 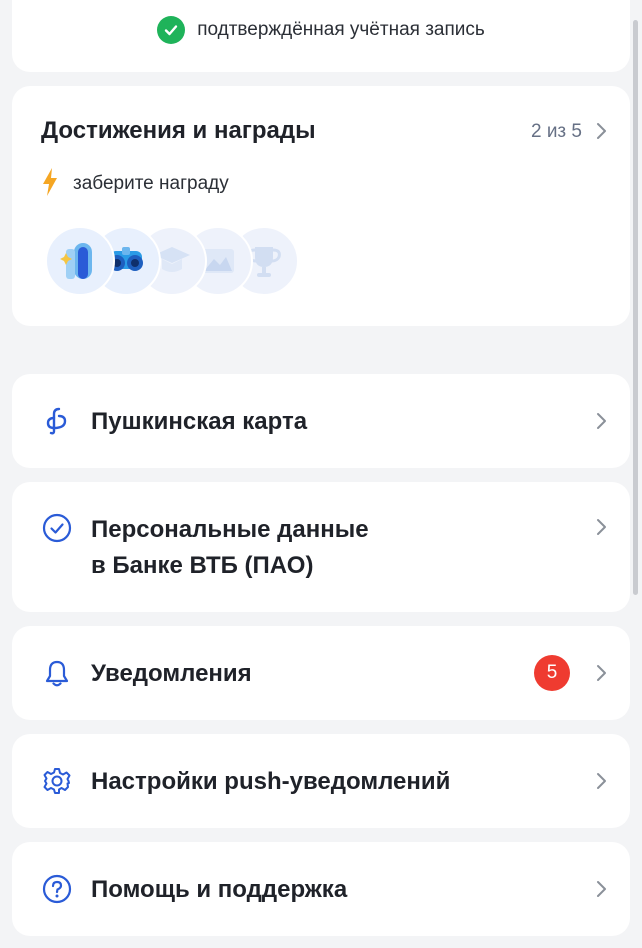 I want to click on menu-item-help: Помощь и поддержка, so click(x=321, y=889).